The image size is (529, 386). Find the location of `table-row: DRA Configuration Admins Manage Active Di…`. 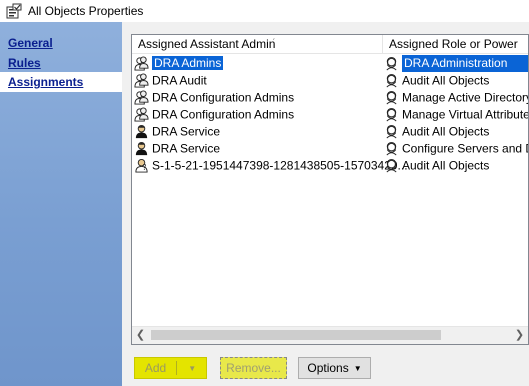

table-row: DRA Configuration Admins Manage Active Di… is located at coordinates (330, 97).